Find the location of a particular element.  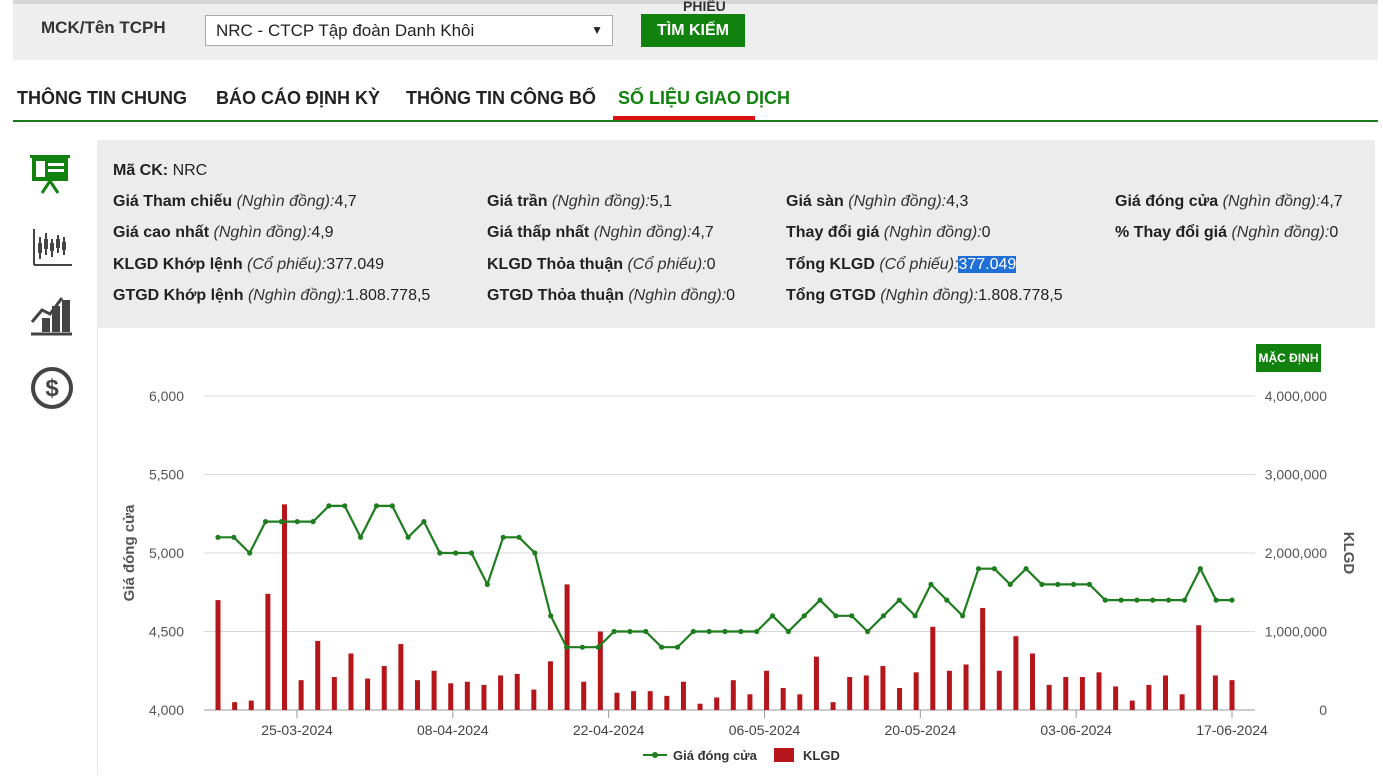

info-field: KLGD Khớp lệnh (Cổ phiếu):377.049 is located at coordinates (249, 264).